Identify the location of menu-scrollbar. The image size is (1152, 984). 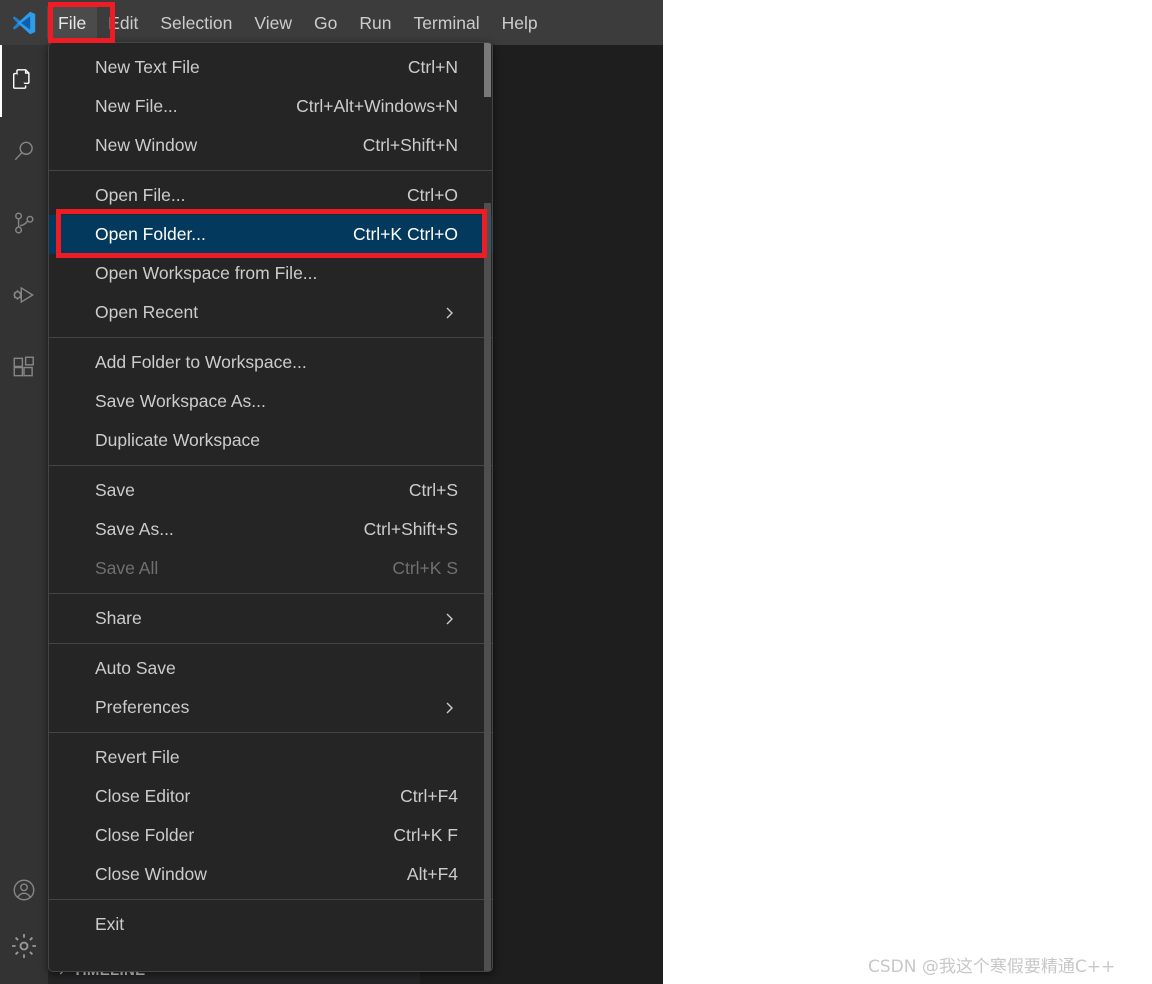
(487, 507).